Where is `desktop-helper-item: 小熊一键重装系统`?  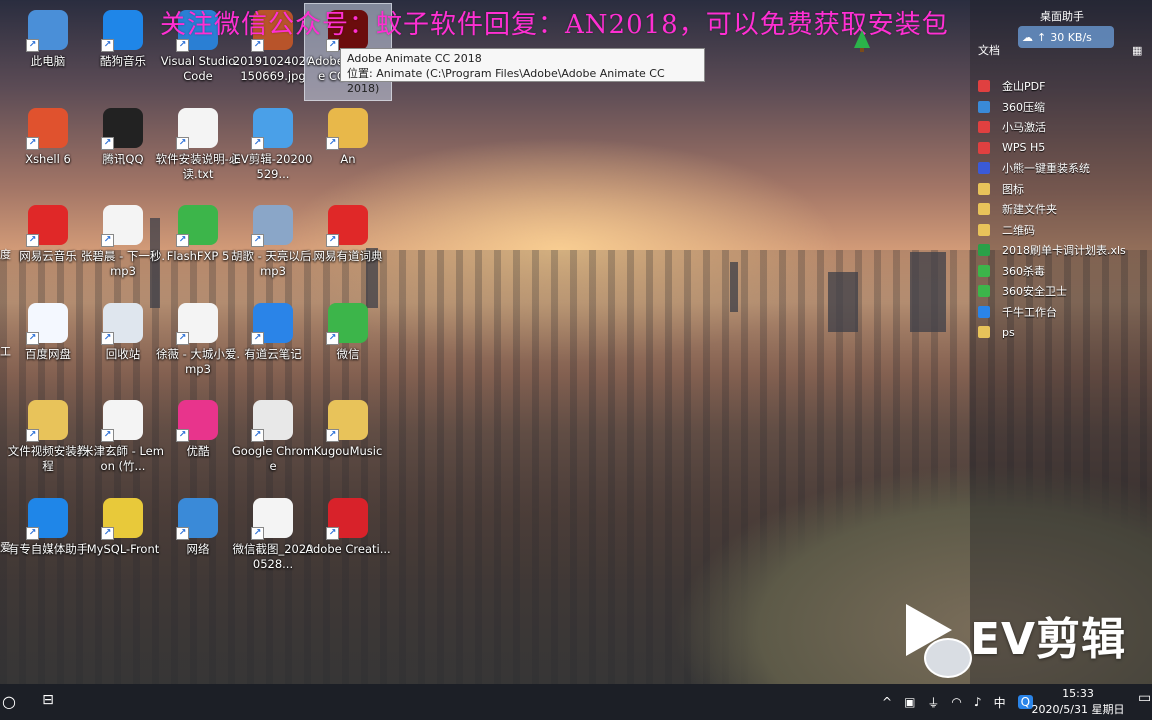
desktop-helper-item: 小熊一键重装系统 is located at coordinates (1063, 168).